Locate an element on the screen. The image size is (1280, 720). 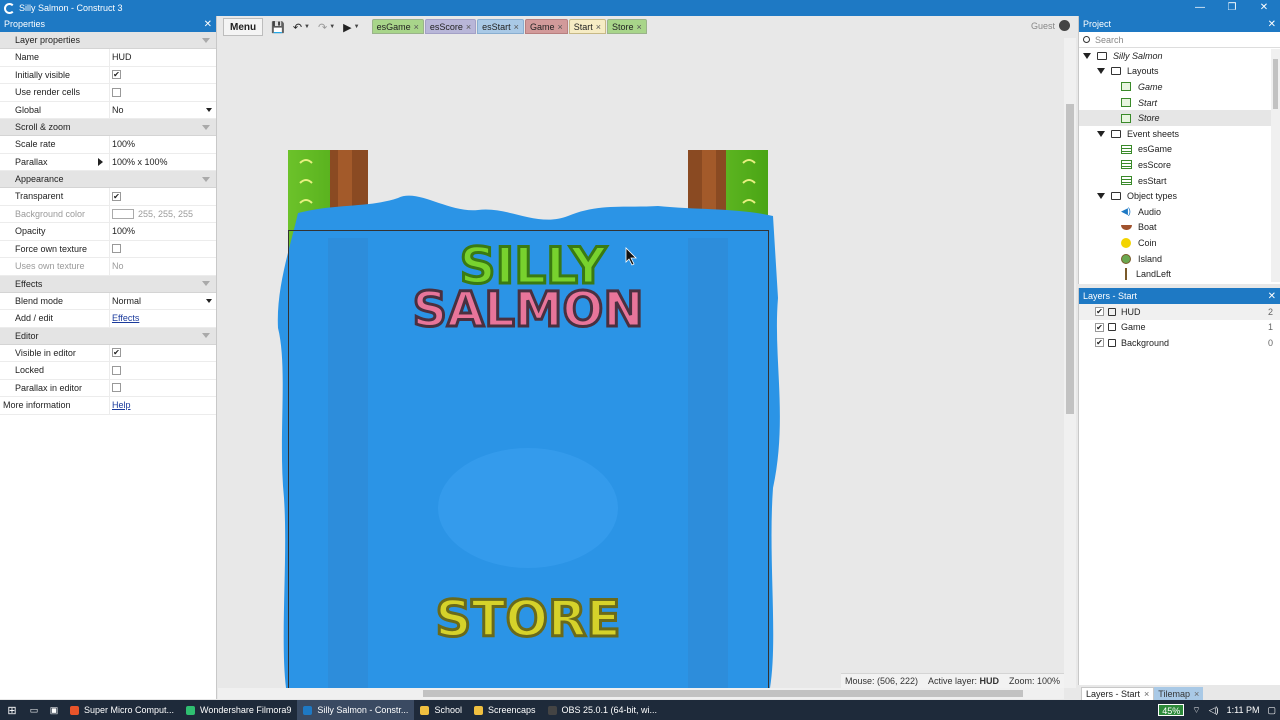
tree-object-coin: Coin is located at coordinates (1179, 243).